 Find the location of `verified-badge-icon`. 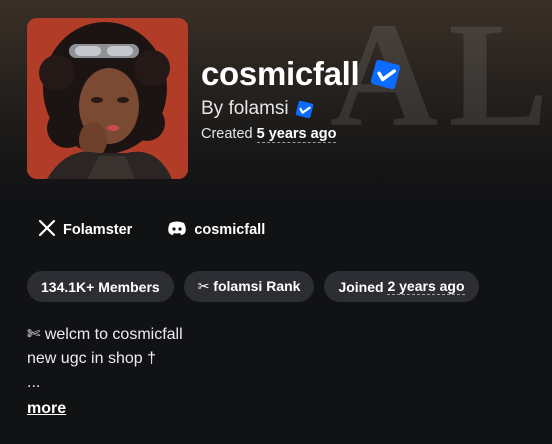

verified-badge-icon is located at coordinates (385, 74).